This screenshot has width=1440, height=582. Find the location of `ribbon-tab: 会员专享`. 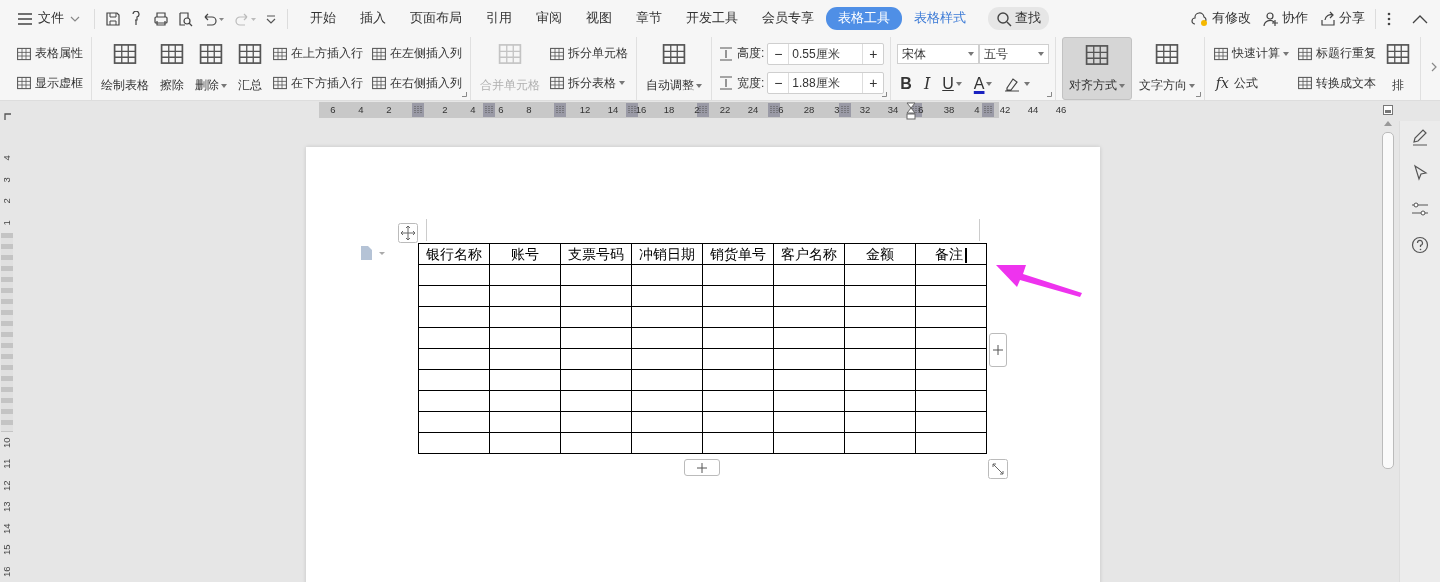

ribbon-tab: 会员专享 is located at coordinates (788, 18).